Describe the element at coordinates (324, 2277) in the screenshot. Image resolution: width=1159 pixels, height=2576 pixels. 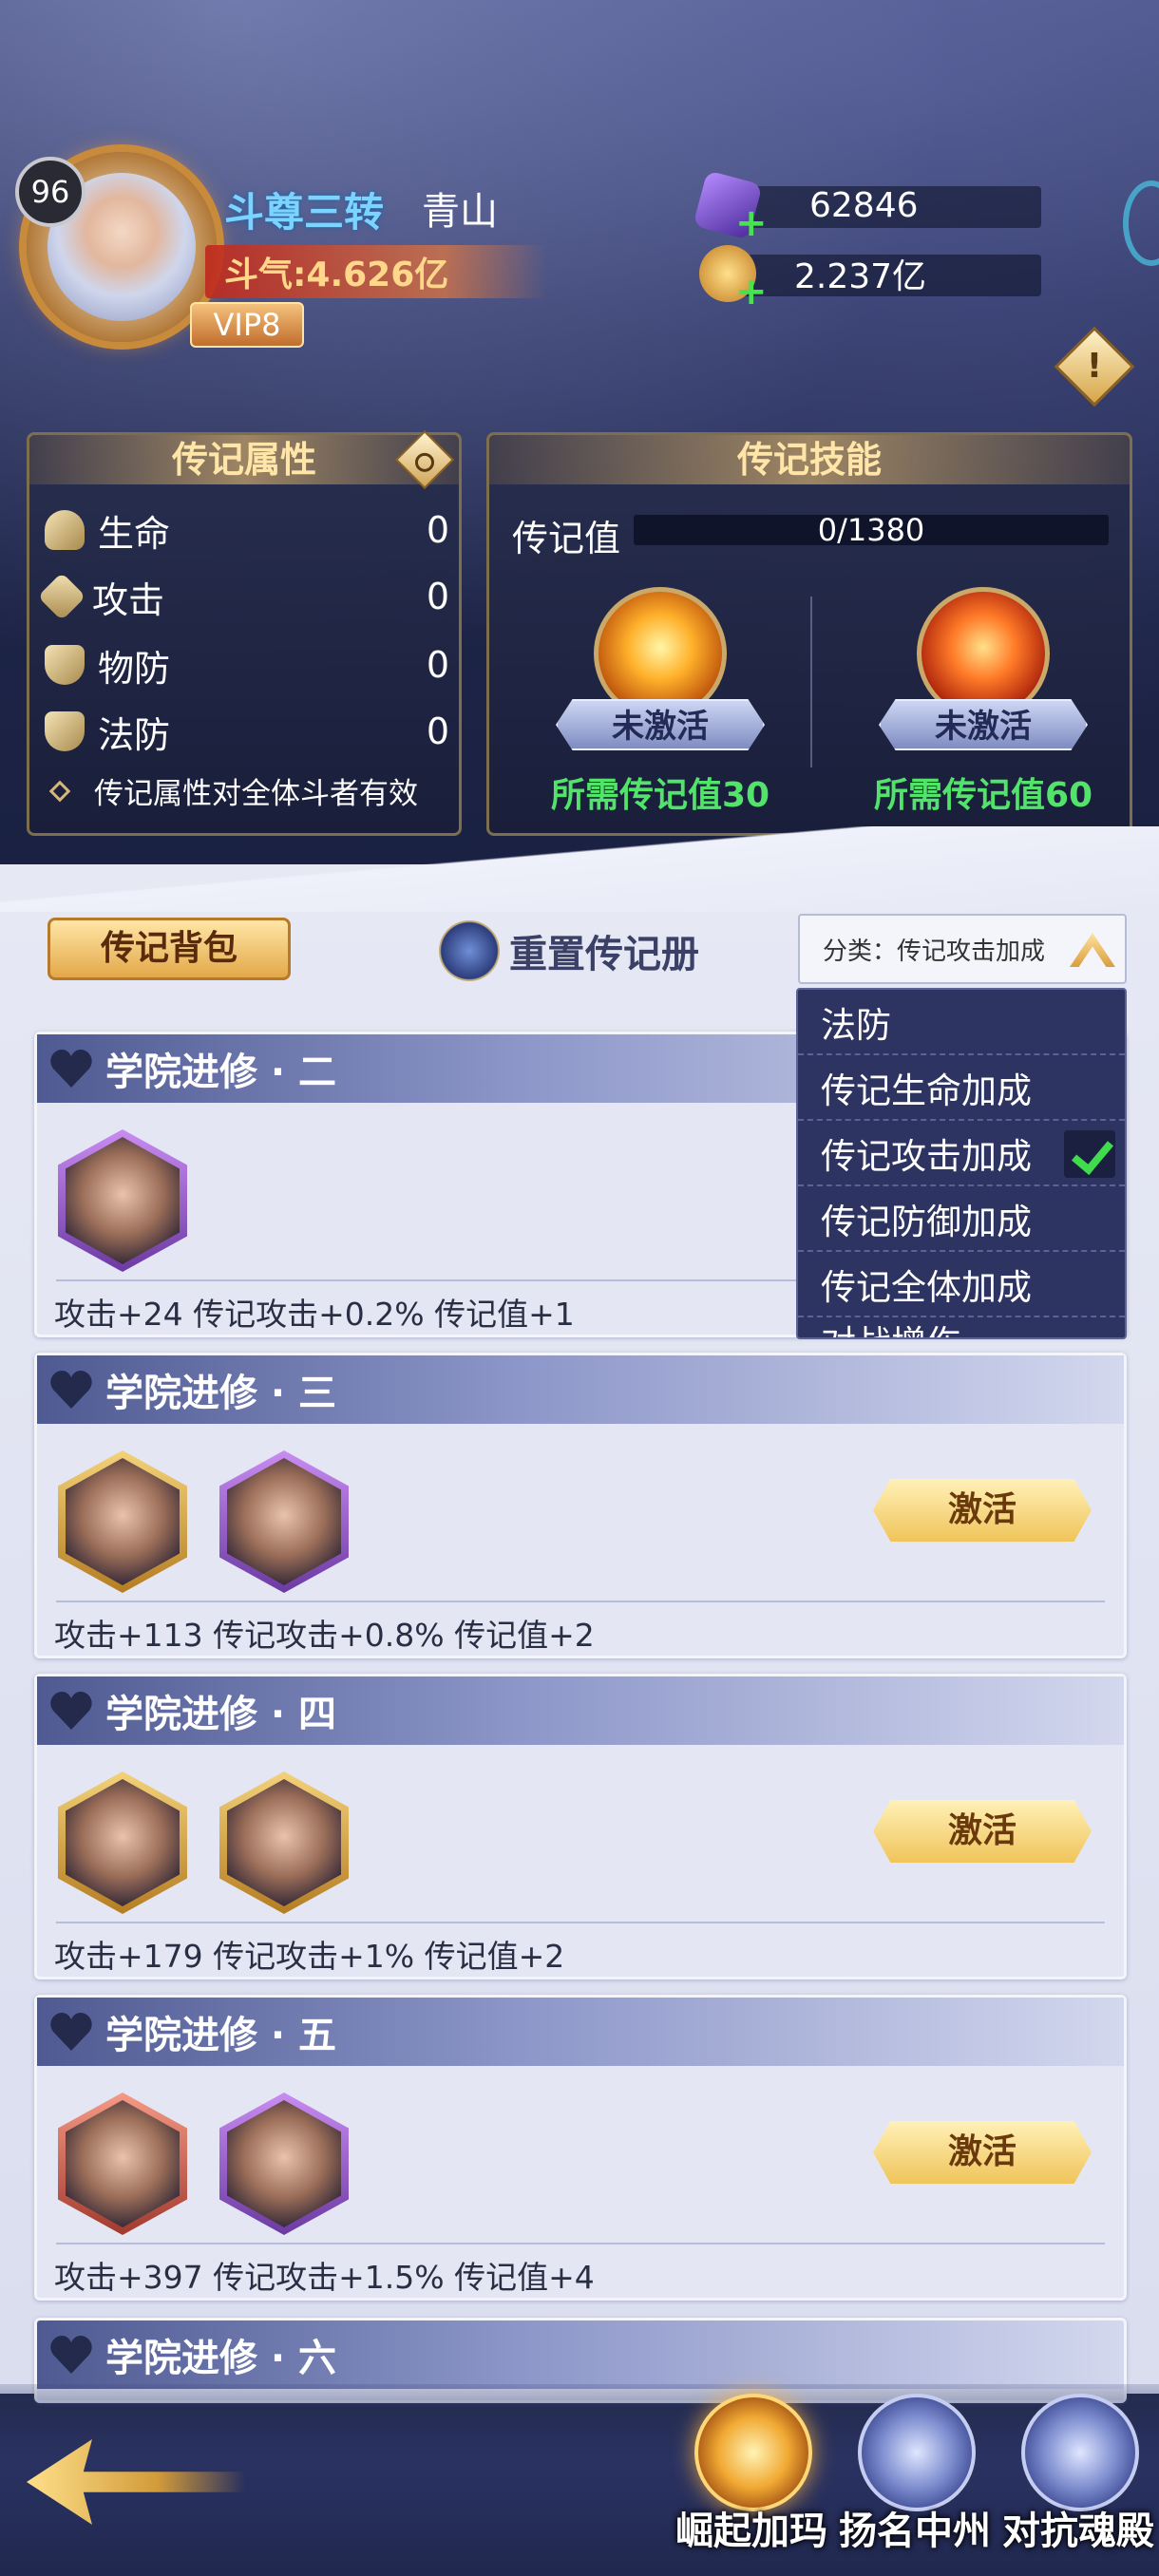
I see `card-bonus: 攻击+397 传记攻击+1.5% 传记值+4` at that location.